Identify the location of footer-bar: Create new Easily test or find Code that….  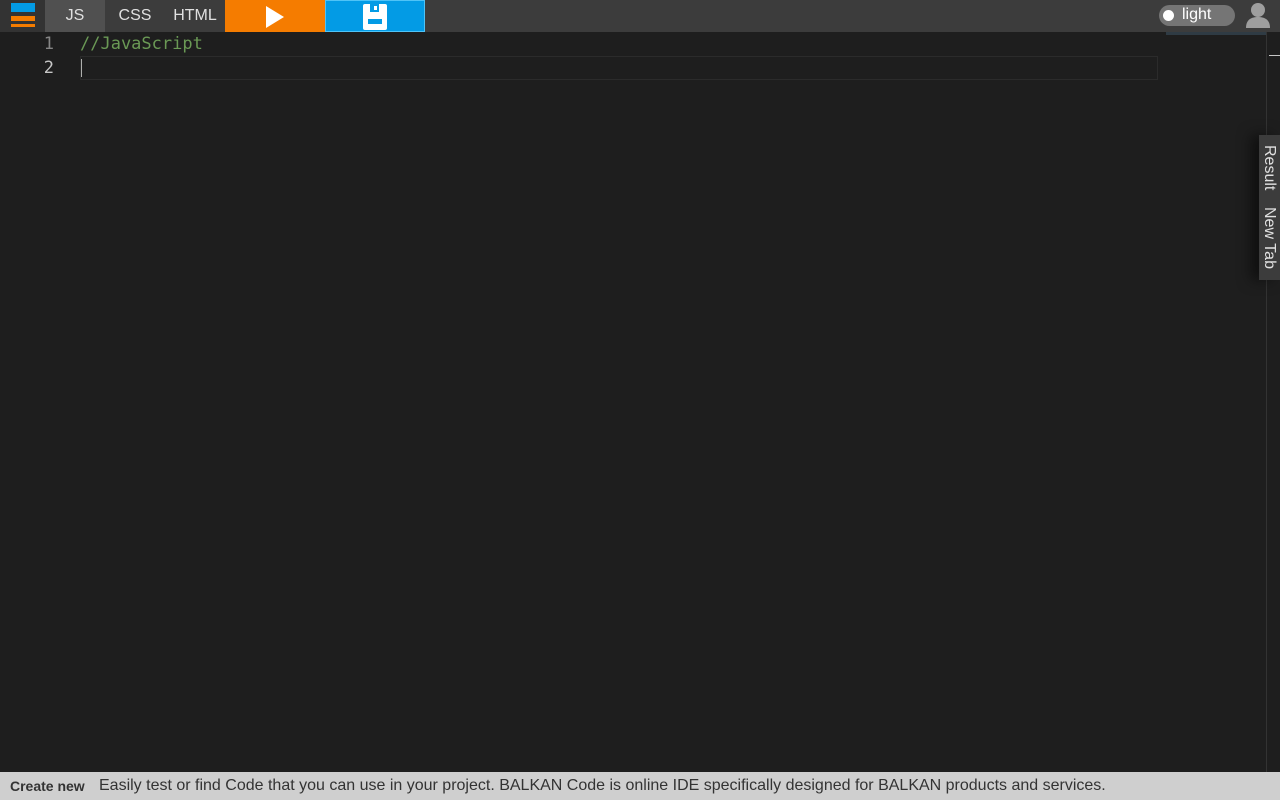
(640, 786).